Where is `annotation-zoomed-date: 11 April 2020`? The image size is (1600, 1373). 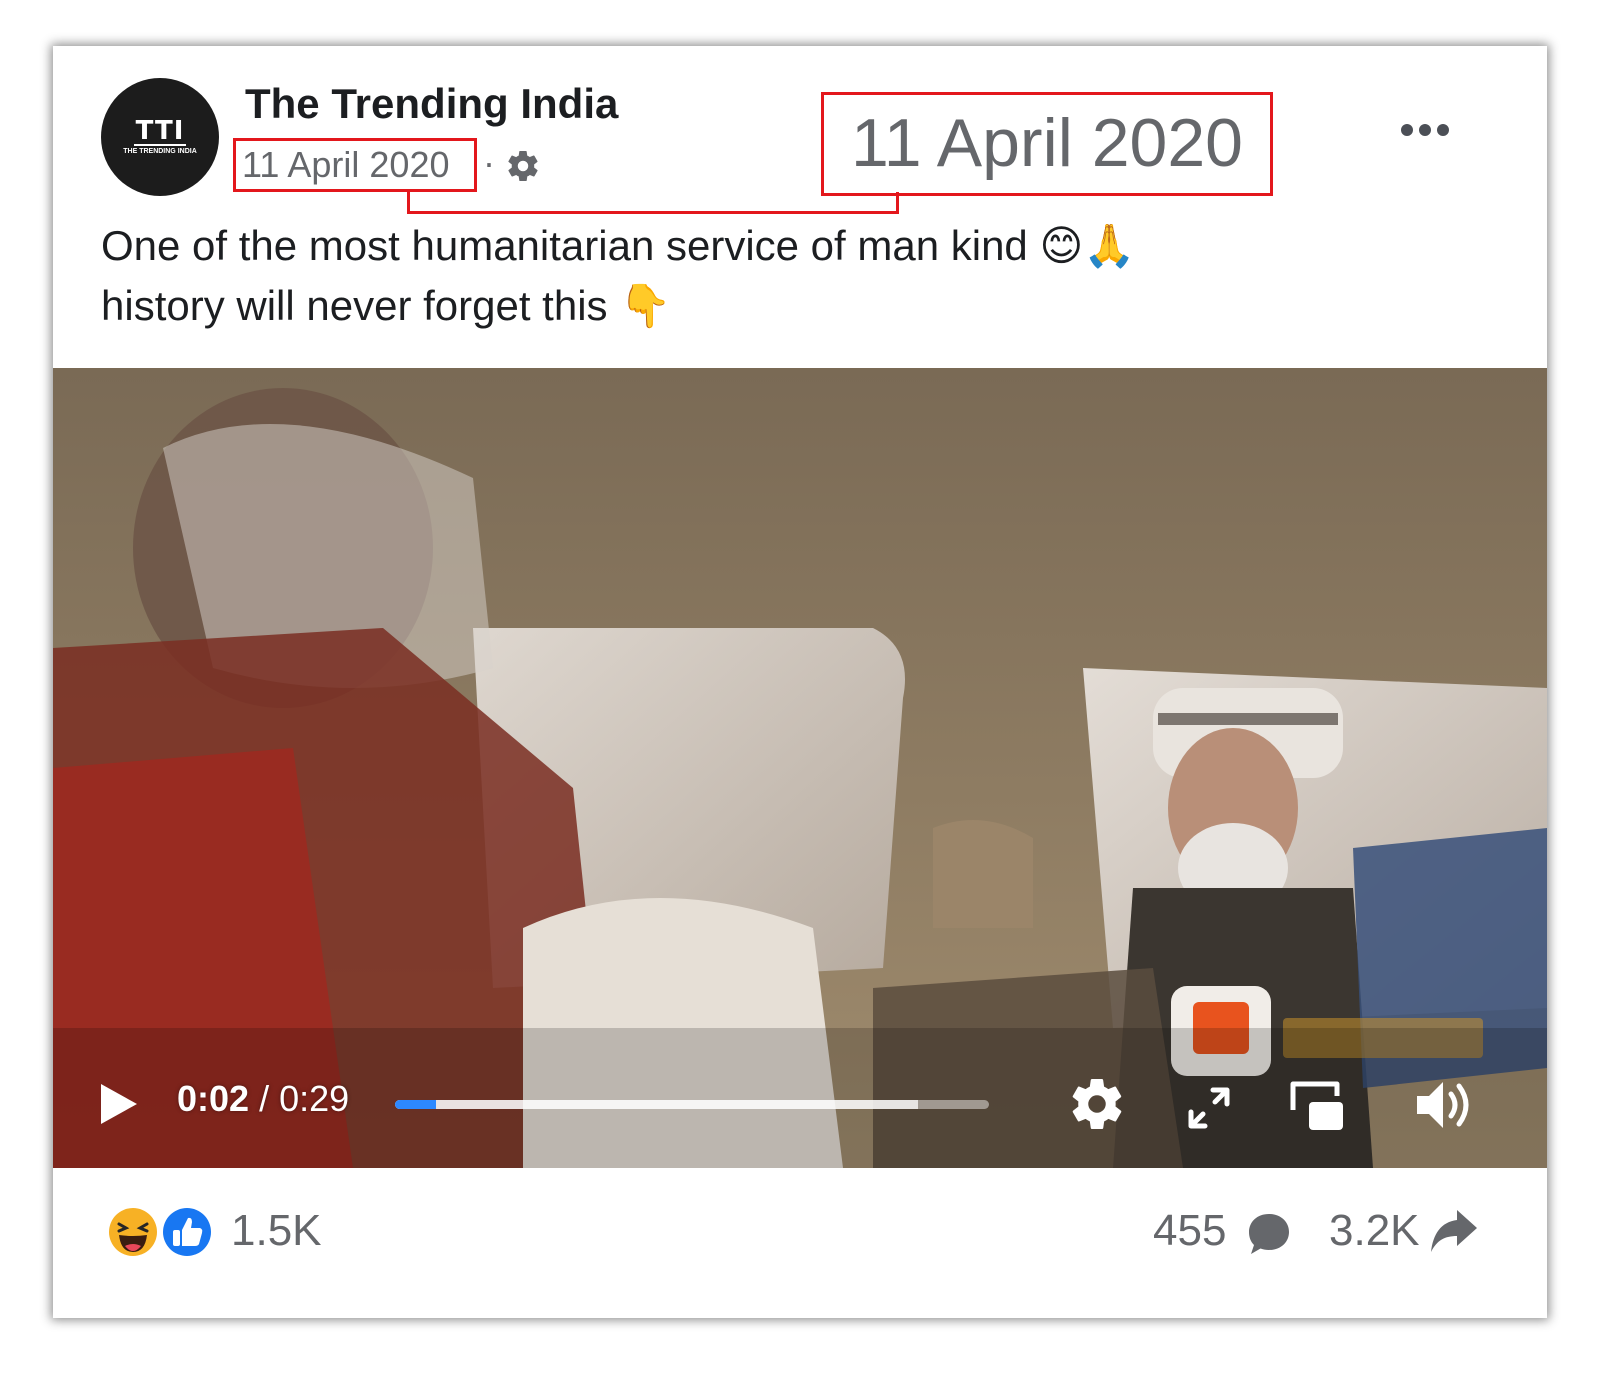 annotation-zoomed-date: 11 April 2020 is located at coordinates (1047, 144).